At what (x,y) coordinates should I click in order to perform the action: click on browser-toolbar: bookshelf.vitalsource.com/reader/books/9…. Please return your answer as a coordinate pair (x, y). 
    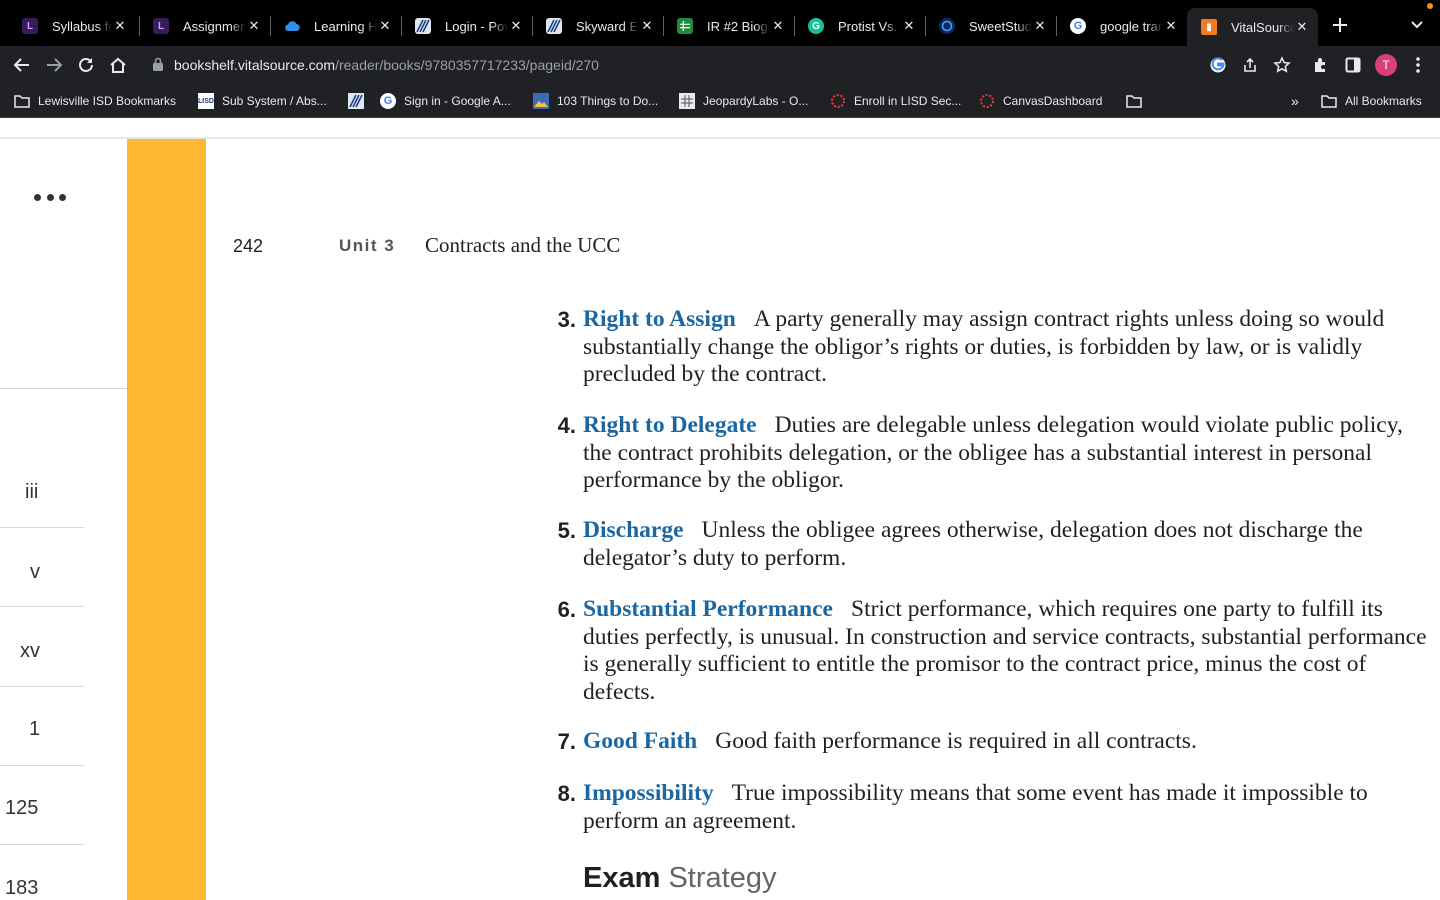
    Looking at the image, I should click on (720, 65).